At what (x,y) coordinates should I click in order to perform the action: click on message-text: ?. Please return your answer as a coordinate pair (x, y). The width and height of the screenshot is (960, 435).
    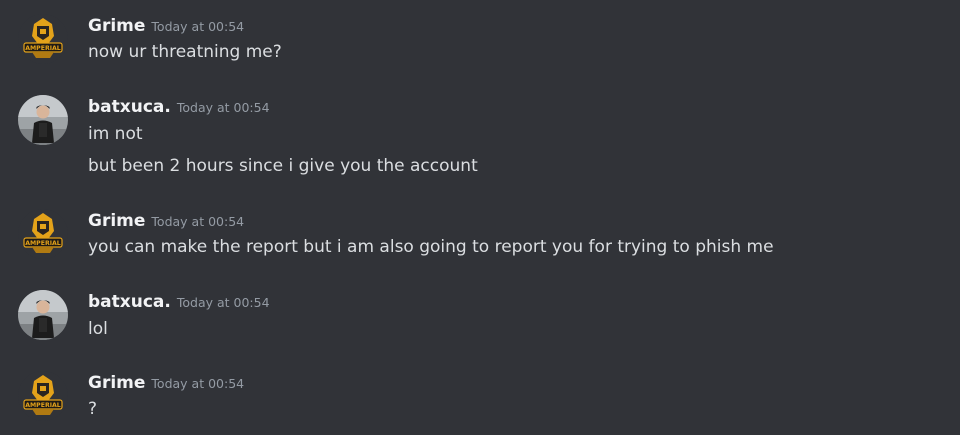
    Looking at the image, I should click on (93, 409).